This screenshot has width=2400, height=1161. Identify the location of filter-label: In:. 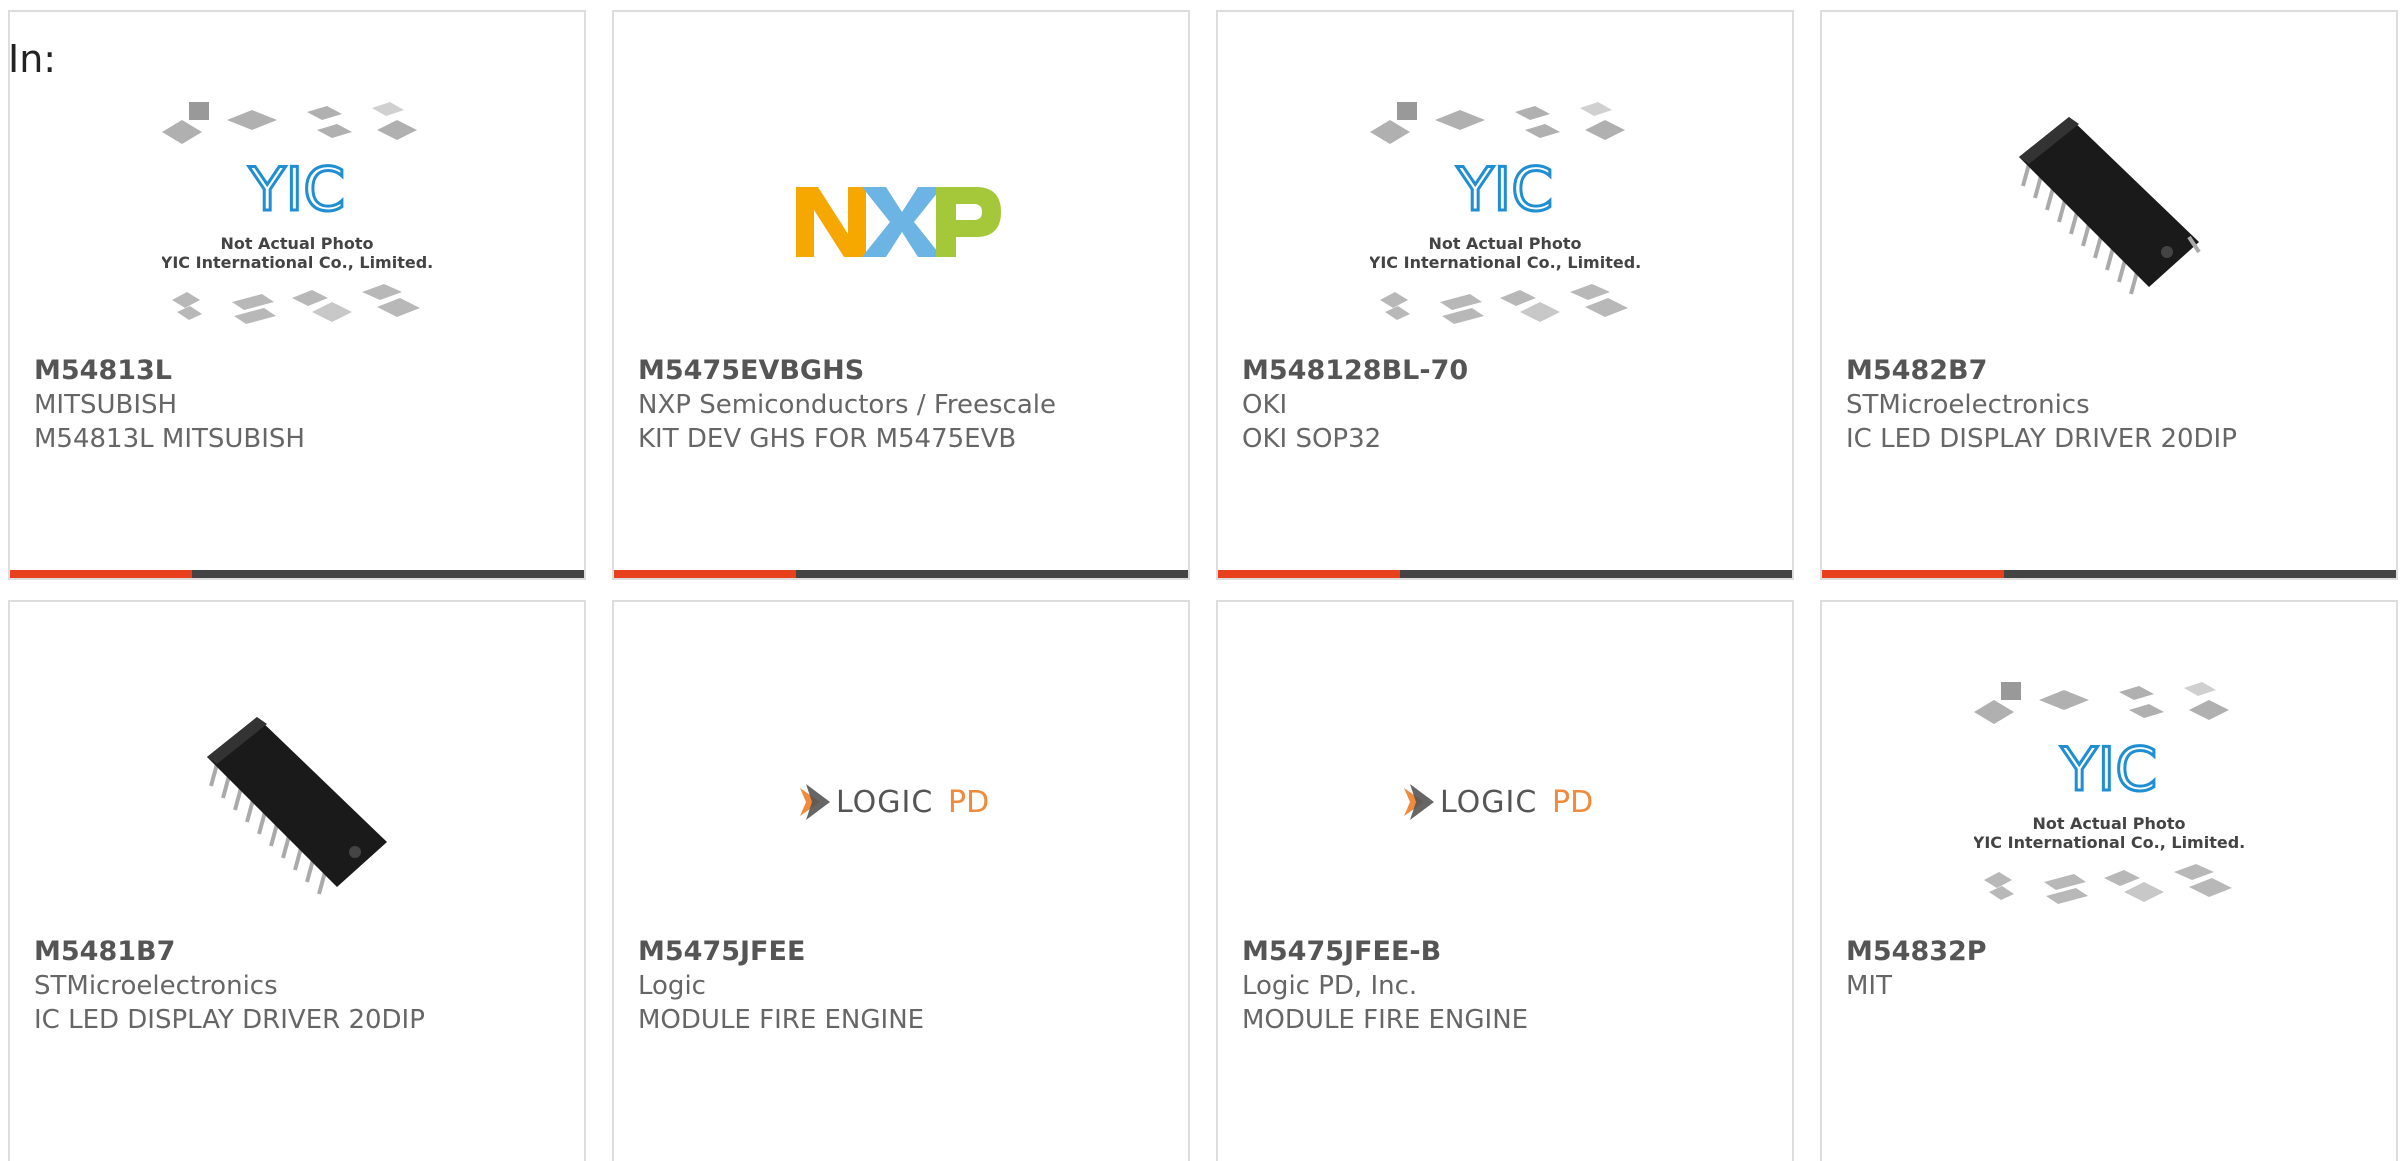
(32, 59).